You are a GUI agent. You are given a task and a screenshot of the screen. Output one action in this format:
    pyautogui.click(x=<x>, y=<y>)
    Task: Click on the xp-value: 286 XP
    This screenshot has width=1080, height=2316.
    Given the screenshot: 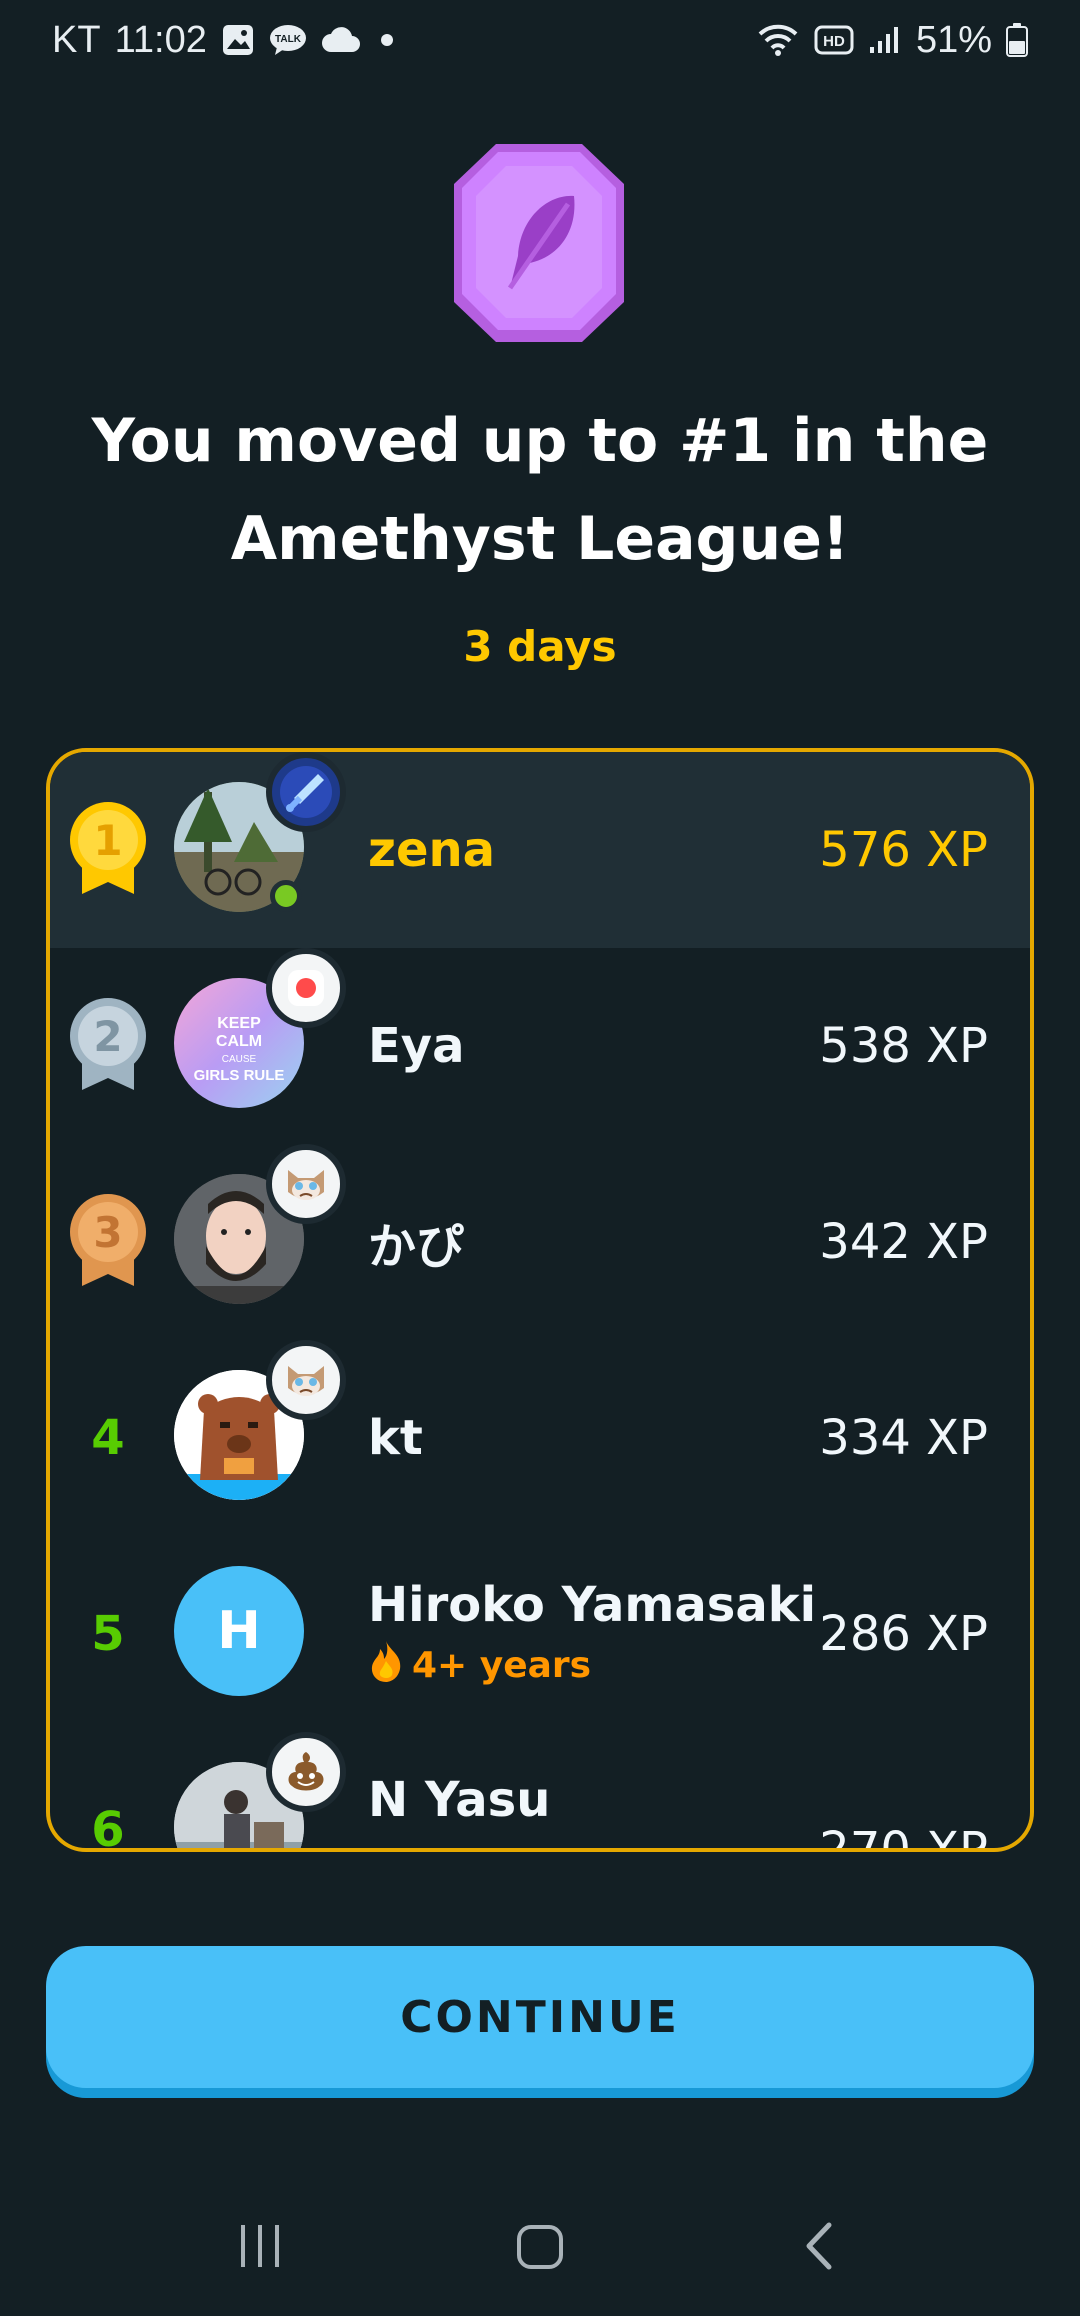 What is the action you would take?
    pyautogui.click(x=903, y=1634)
    